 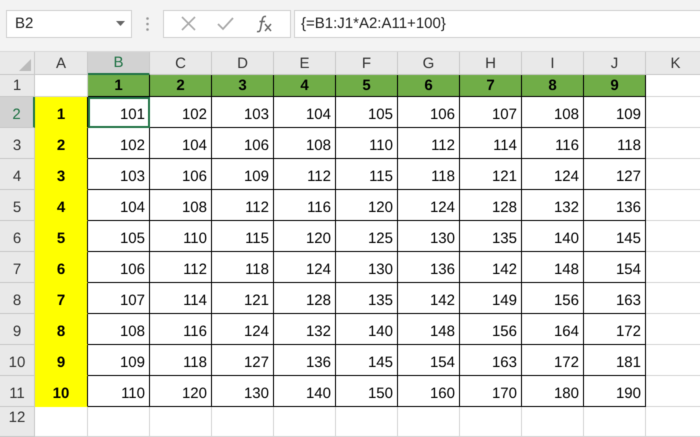 What do you see at coordinates (61, 112) in the screenshot?
I see `table-cell: 1` at bounding box center [61, 112].